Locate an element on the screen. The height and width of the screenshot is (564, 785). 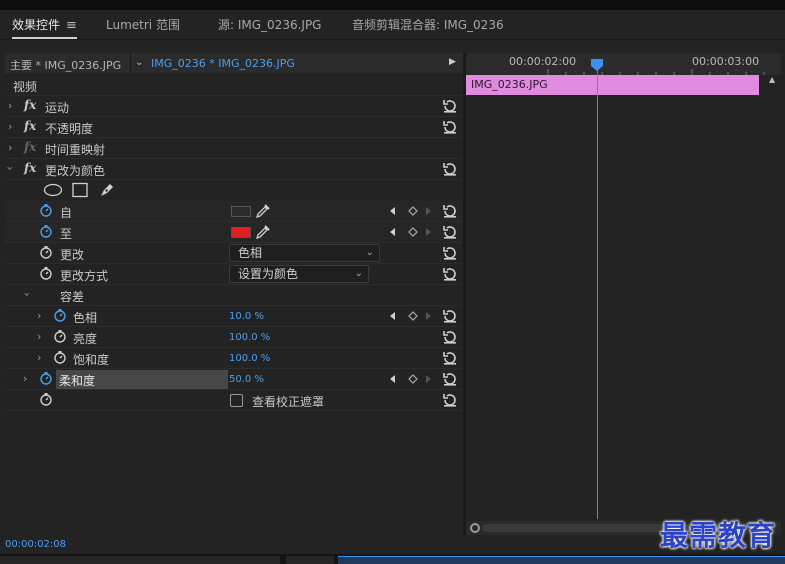
time-remap-row: › fx 时间重映射 is located at coordinates (234, 148).